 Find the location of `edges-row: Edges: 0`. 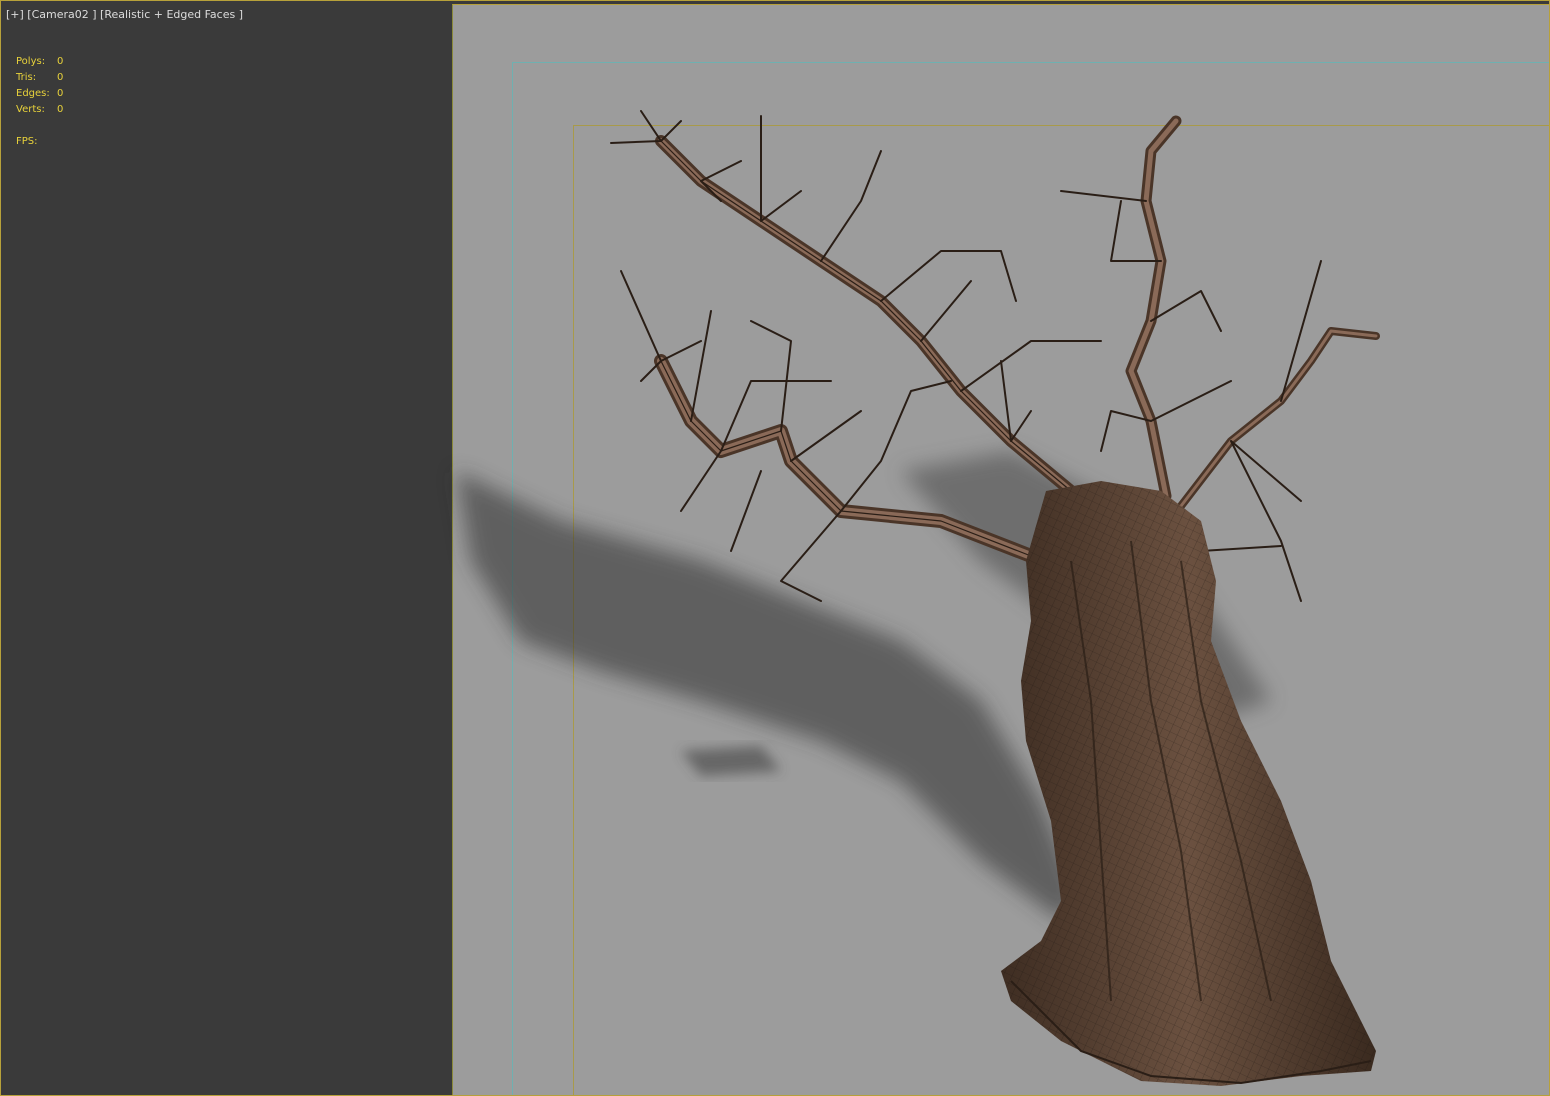

edges-row: Edges: 0 is located at coordinates (39, 94).